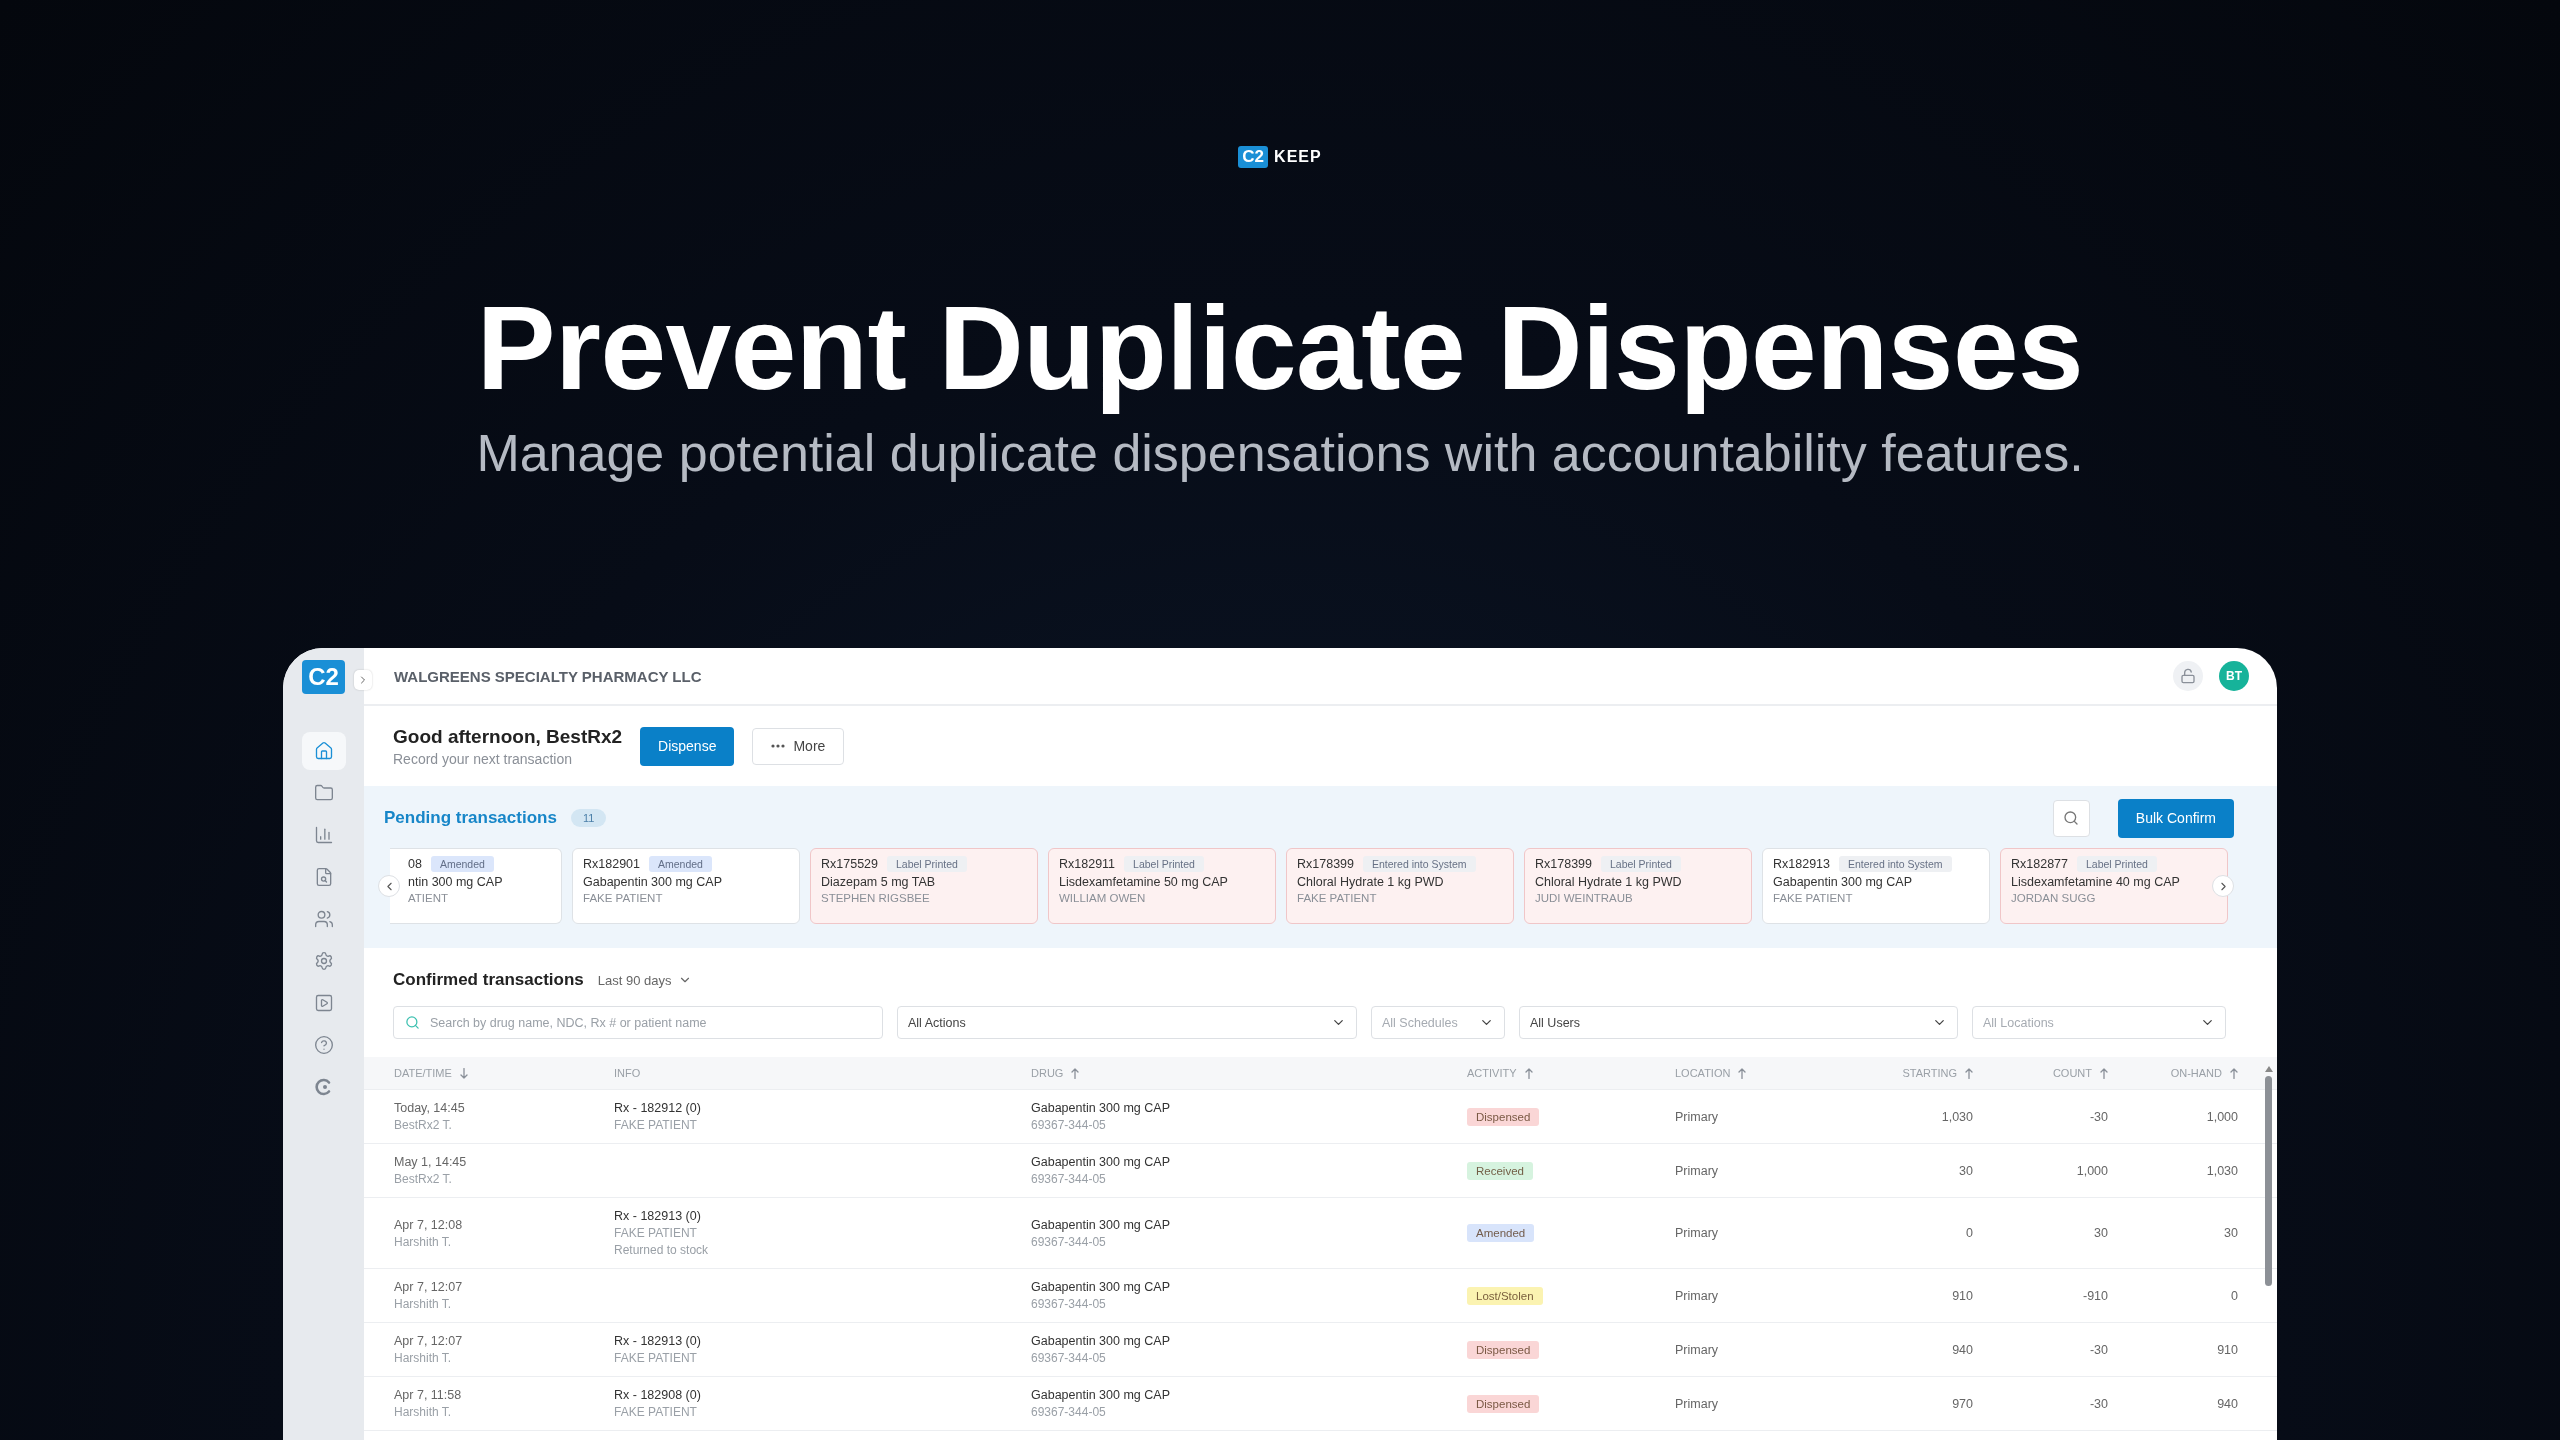  I want to click on rx-number: Rx182913, so click(1801, 864).